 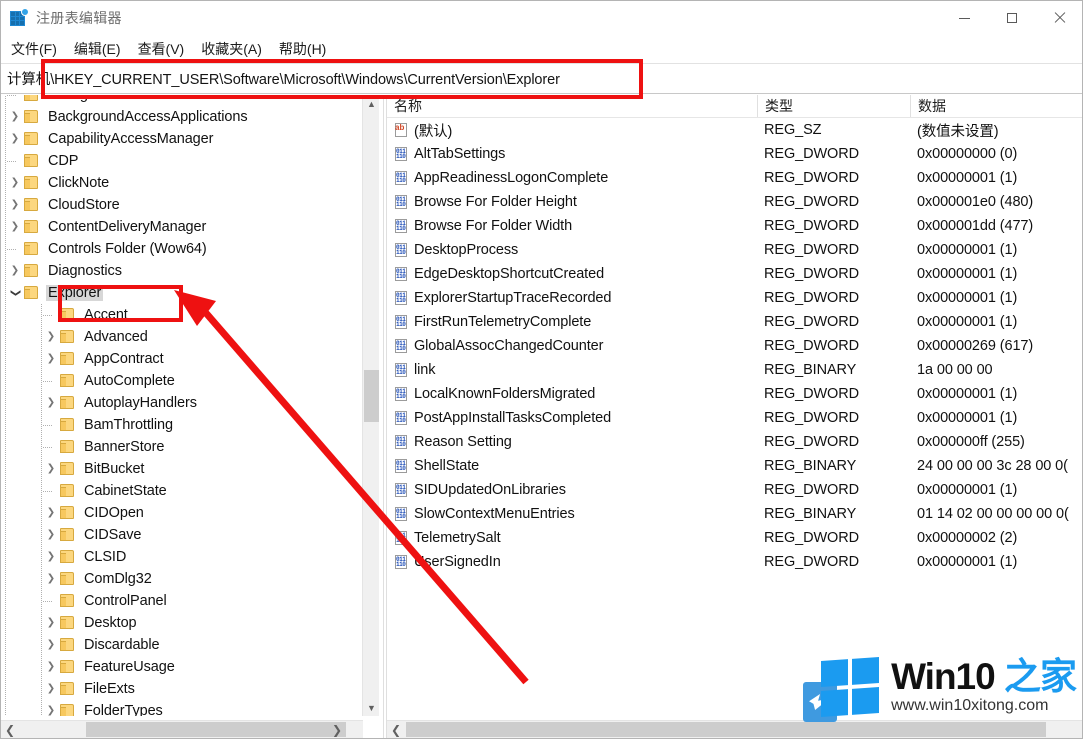 What do you see at coordinates (572, 106) in the screenshot?
I see `column-name: 名称` at bounding box center [572, 106].